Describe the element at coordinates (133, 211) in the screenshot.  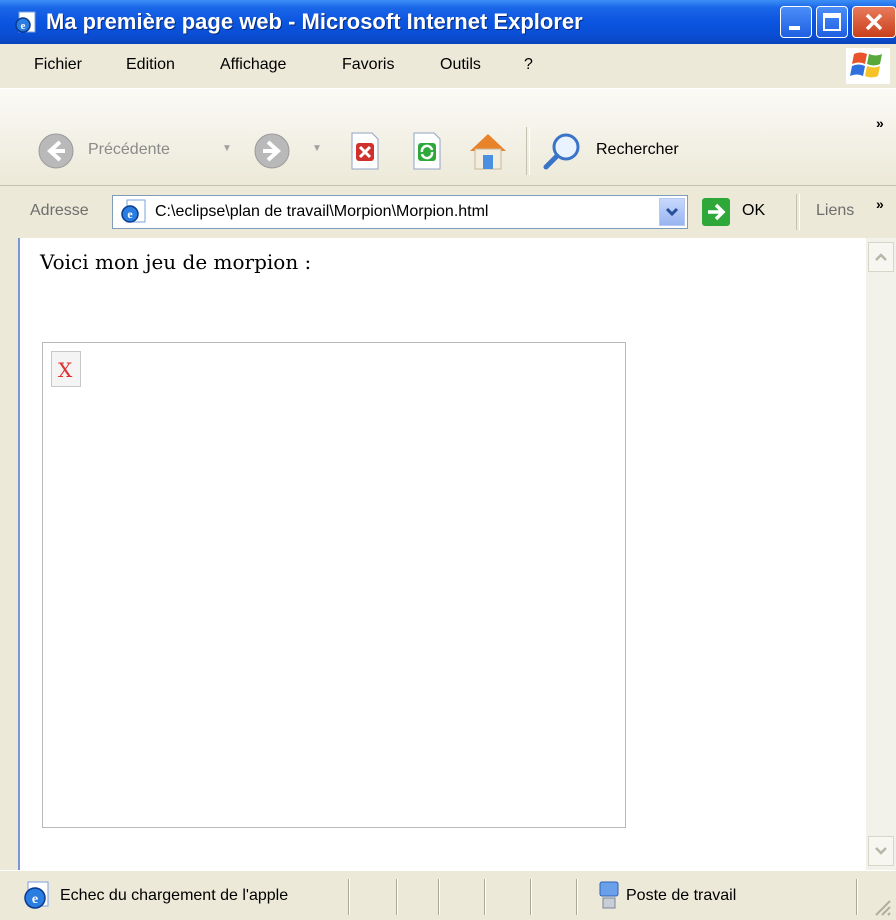
I see `page-icon: e` at that location.